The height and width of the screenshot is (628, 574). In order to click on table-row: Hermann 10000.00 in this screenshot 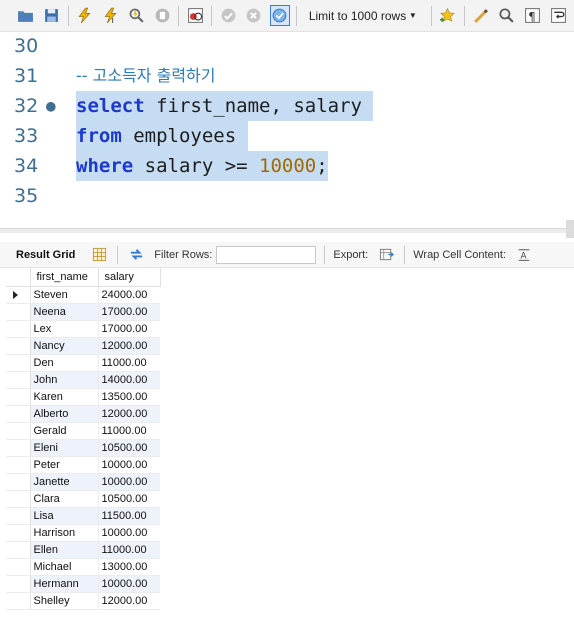, I will do `click(83, 584)`.